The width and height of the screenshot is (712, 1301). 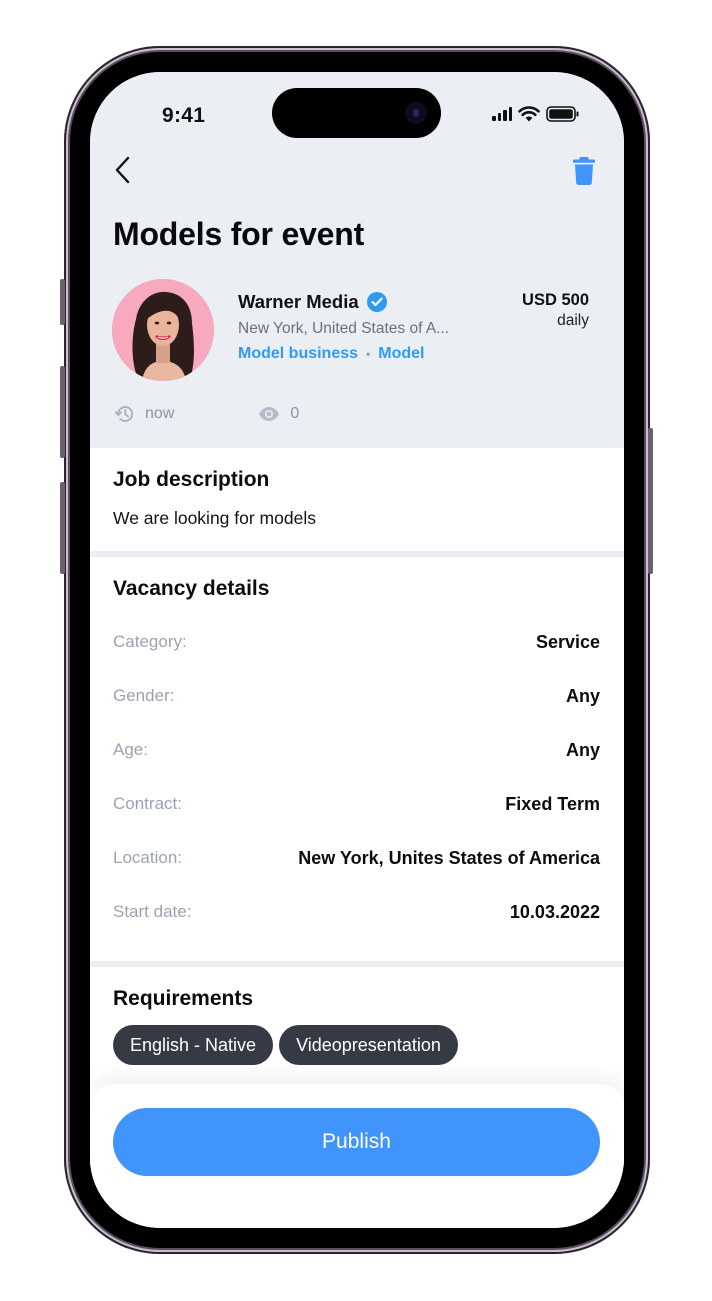 What do you see at coordinates (144, 414) in the screenshot?
I see `posted-time: now` at bounding box center [144, 414].